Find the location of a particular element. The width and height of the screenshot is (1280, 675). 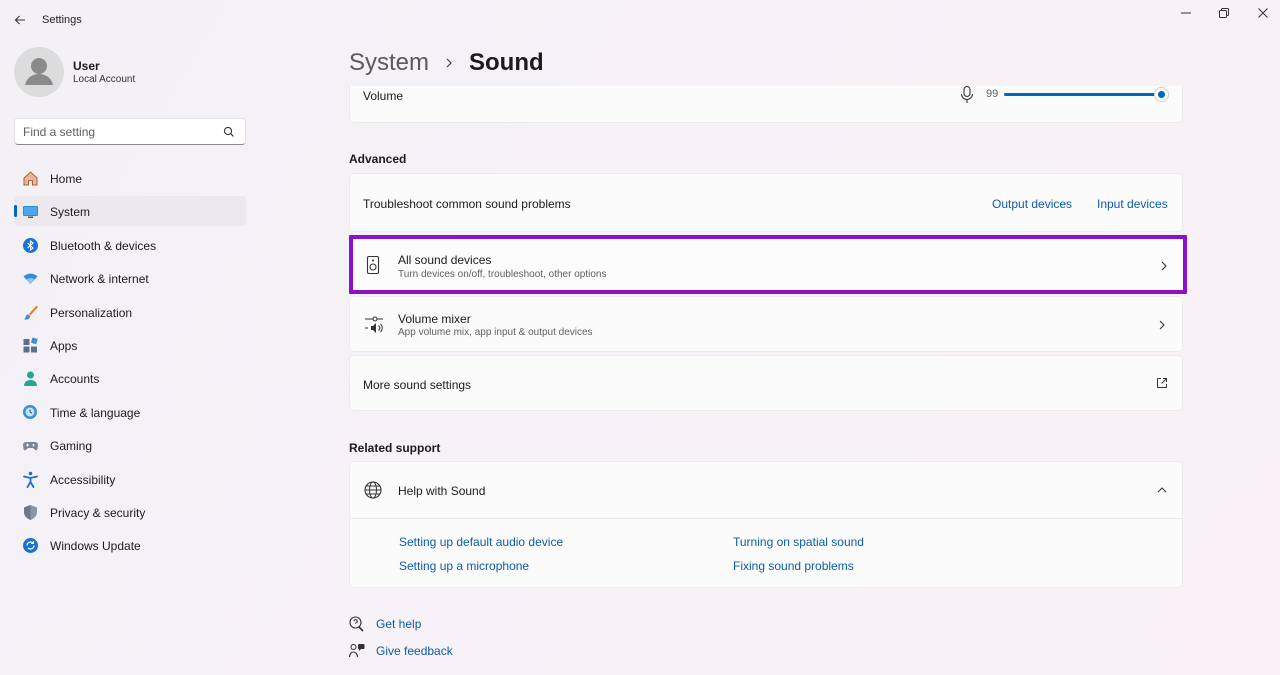

avatar is located at coordinates (39, 72).